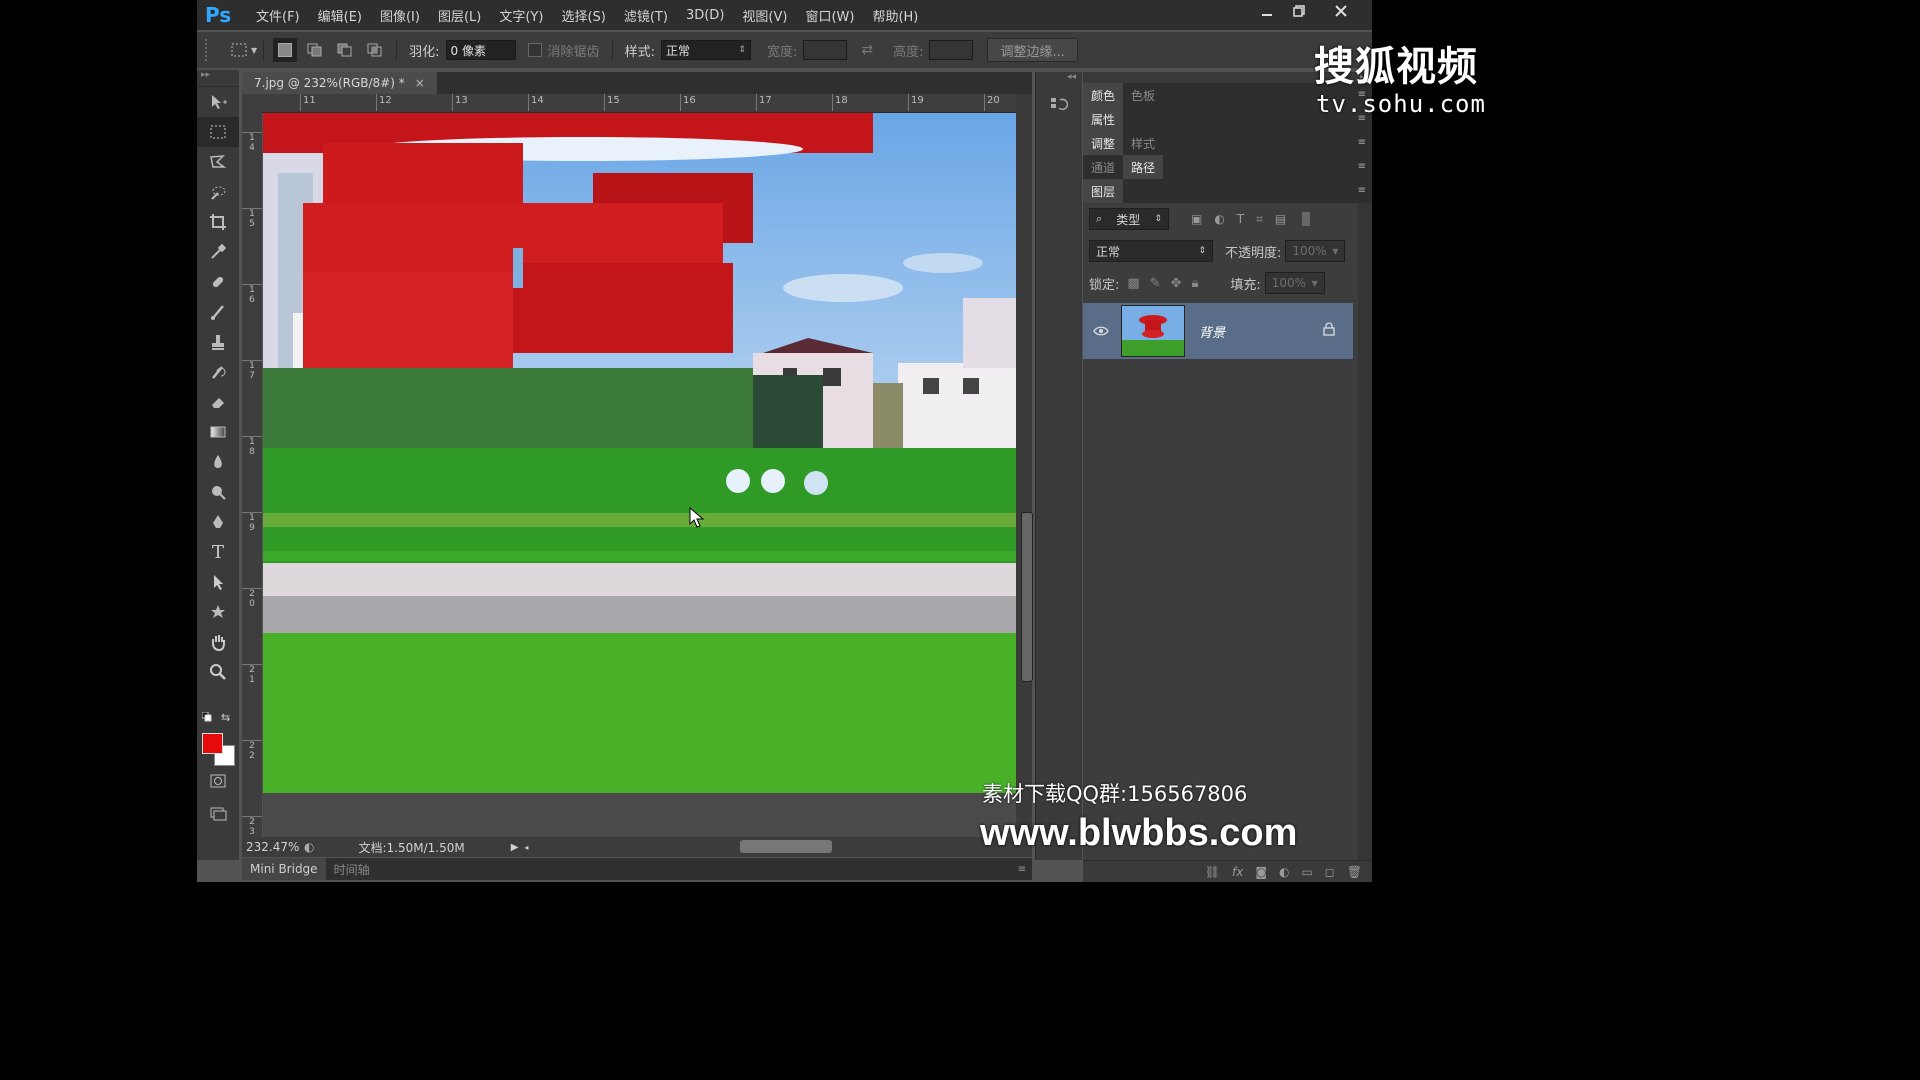 The width and height of the screenshot is (1920, 1080). What do you see at coordinates (1103, 143) in the screenshot?
I see `tab-adjustments: 调整` at bounding box center [1103, 143].